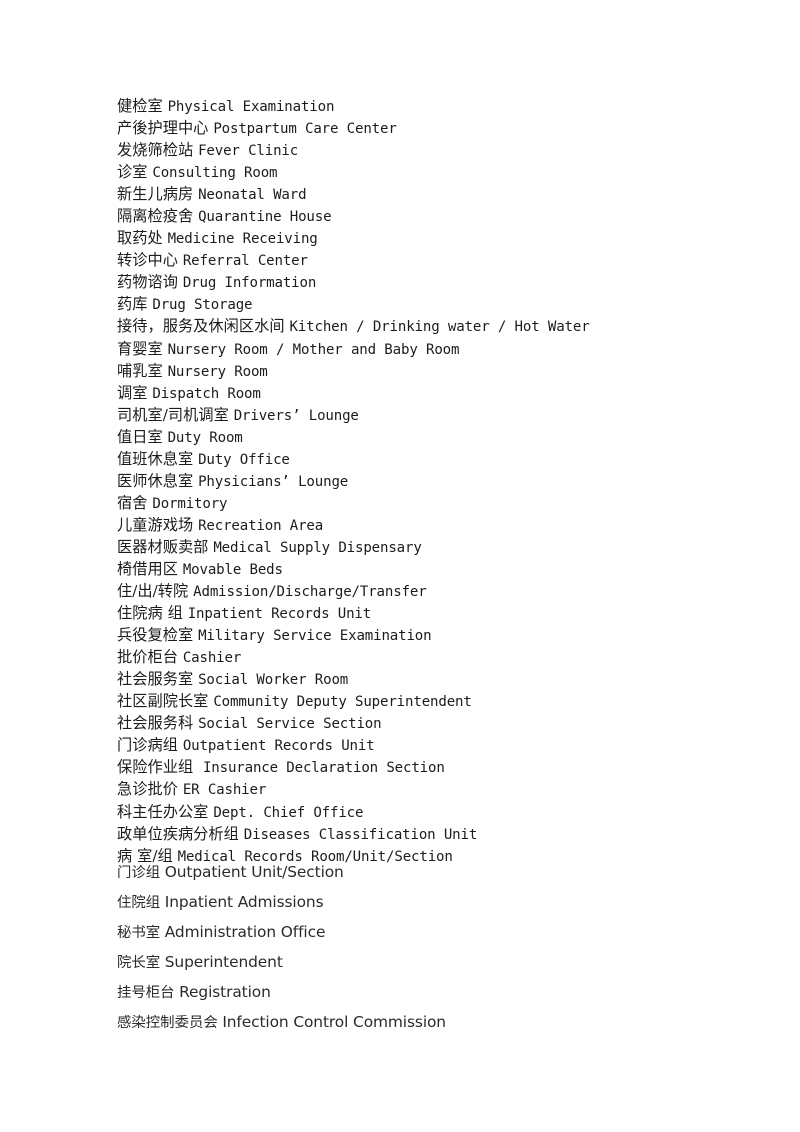 Image resolution: width=800 pixels, height=1132 pixels. What do you see at coordinates (142, 106) in the screenshot?
I see `glossary-entry-term-zh: 健检室` at bounding box center [142, 106].